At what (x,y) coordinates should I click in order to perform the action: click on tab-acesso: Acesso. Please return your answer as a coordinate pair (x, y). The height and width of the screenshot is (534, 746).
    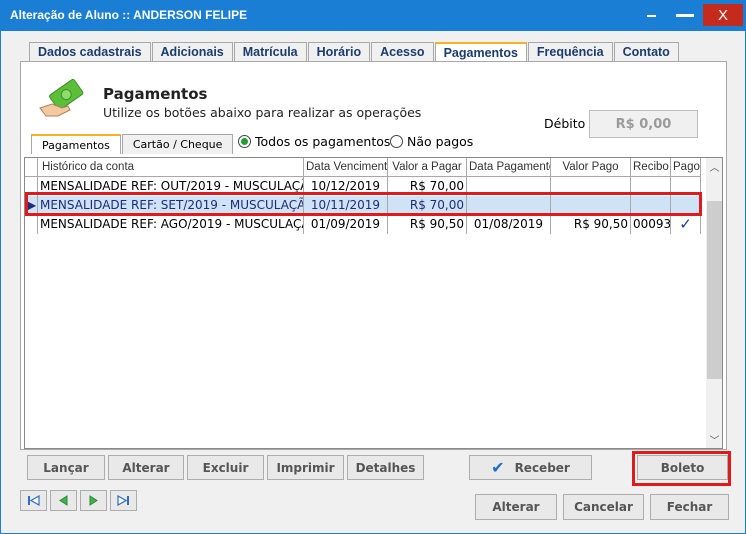
    Looking at the image, I should click on (402, 52).